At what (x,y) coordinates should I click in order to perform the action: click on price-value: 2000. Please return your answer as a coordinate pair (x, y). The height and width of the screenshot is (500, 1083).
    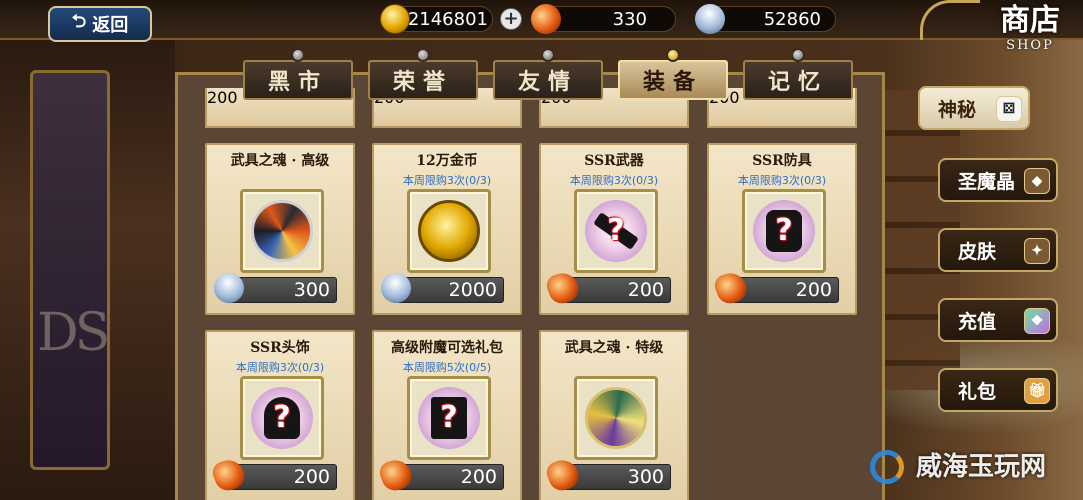
    Looking at the image, I should click on (472, 290).